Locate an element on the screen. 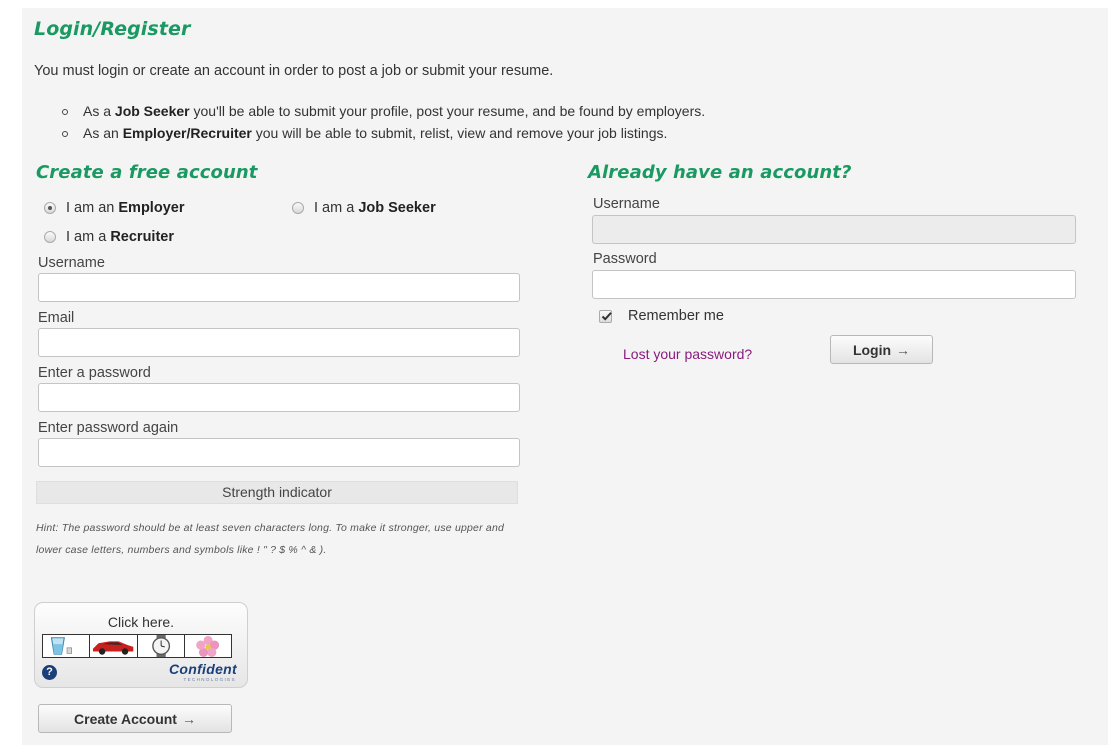  register-password-label: Enter a password is located at coordinates (94, 373).